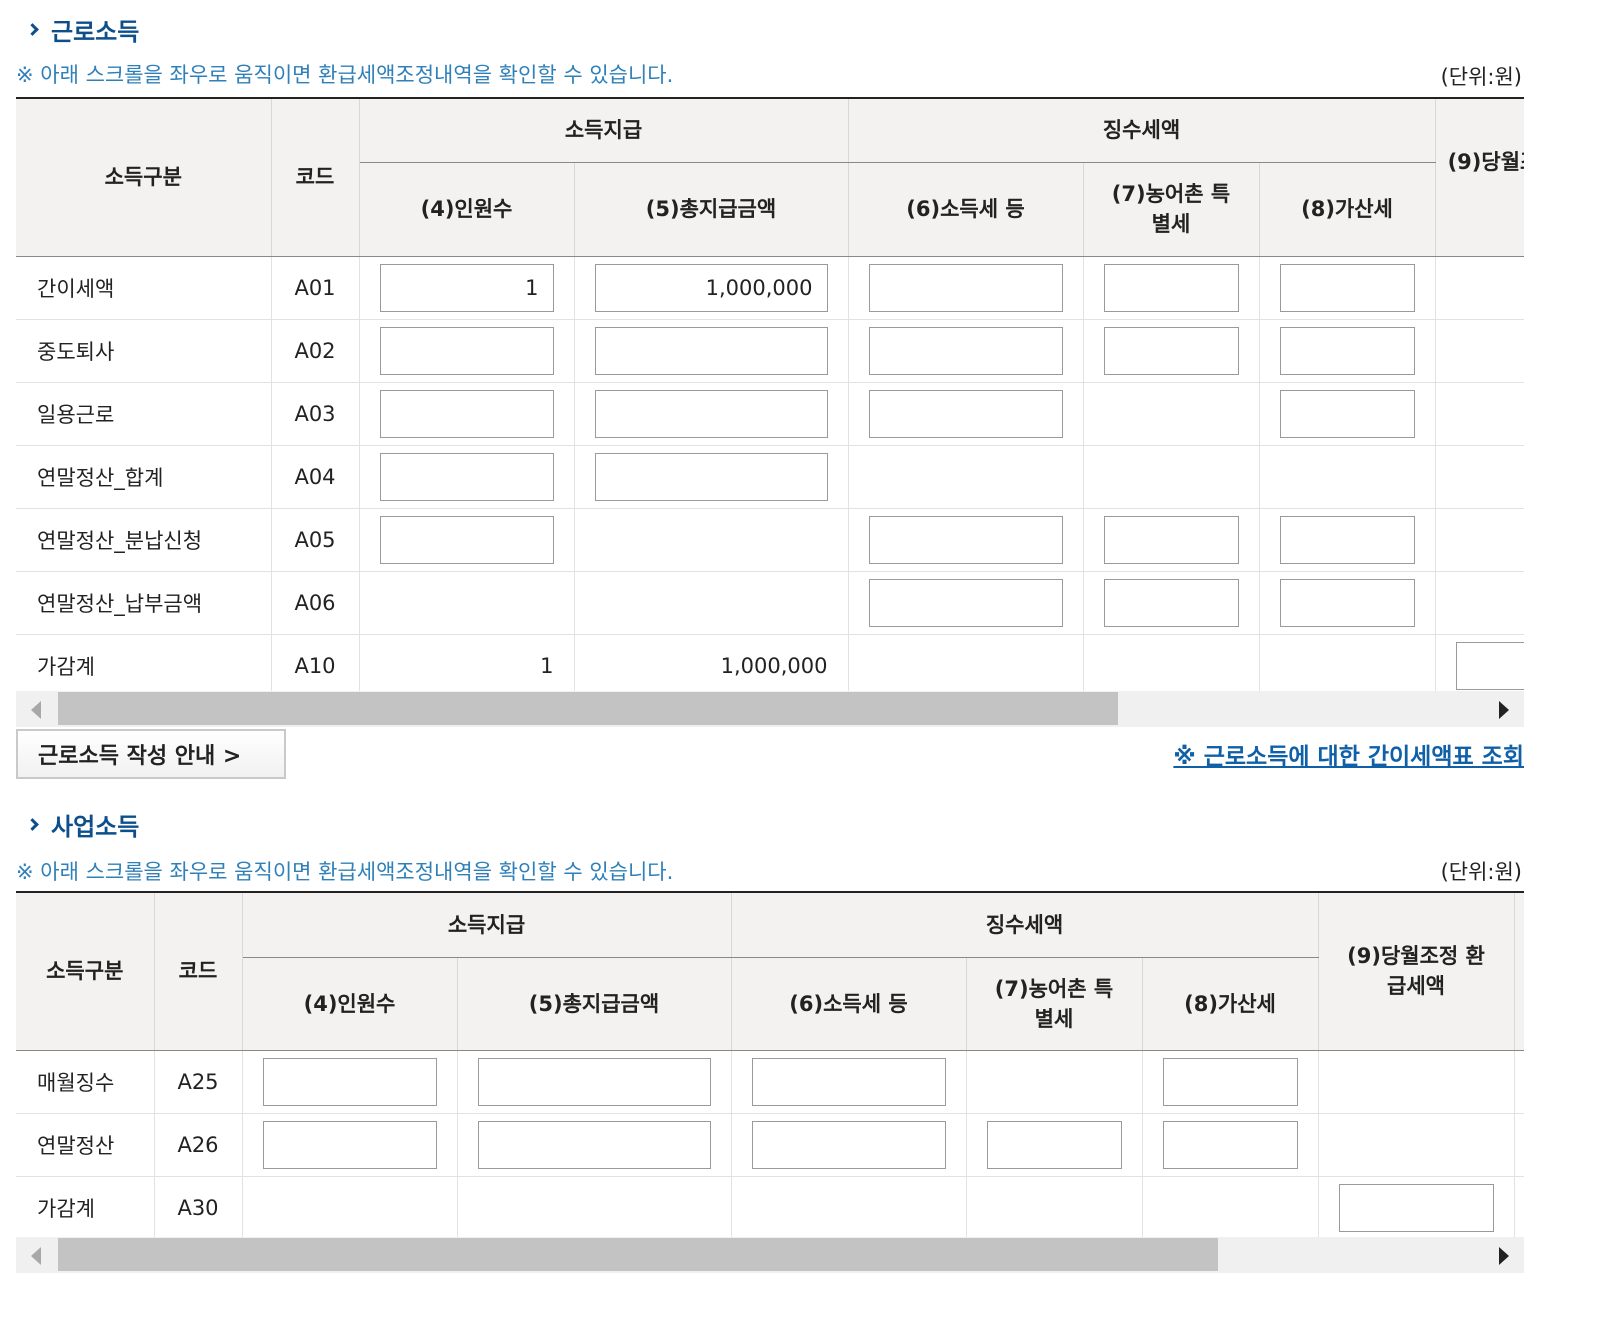 This screenshot has height=1326, width=1602. What do you see at coordinates (770, 1207) in the screenshot?
I see `table-row: 가감계 A30` at bounding box center [770, 1207].